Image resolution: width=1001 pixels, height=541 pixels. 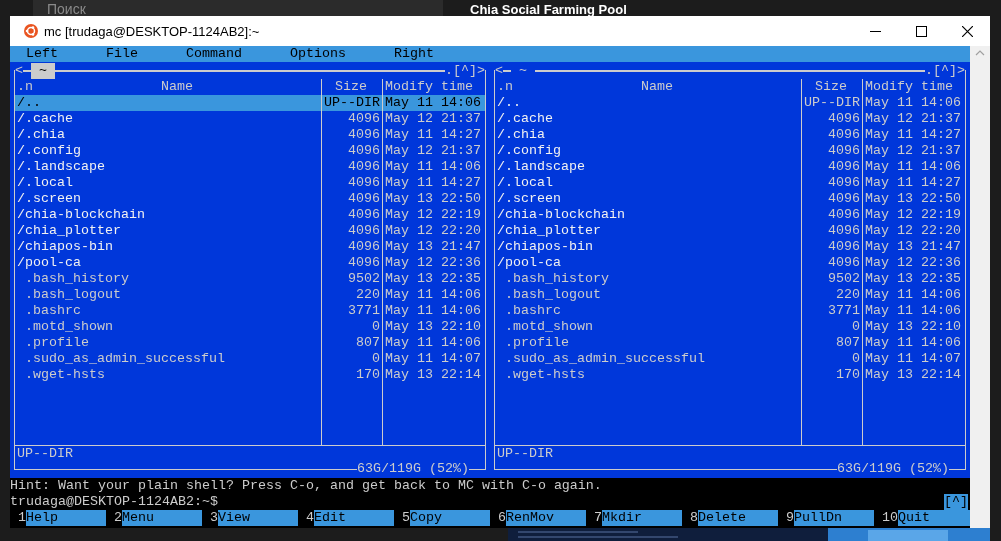 I want to click on menu-item: File, so click(x=122, y=54).